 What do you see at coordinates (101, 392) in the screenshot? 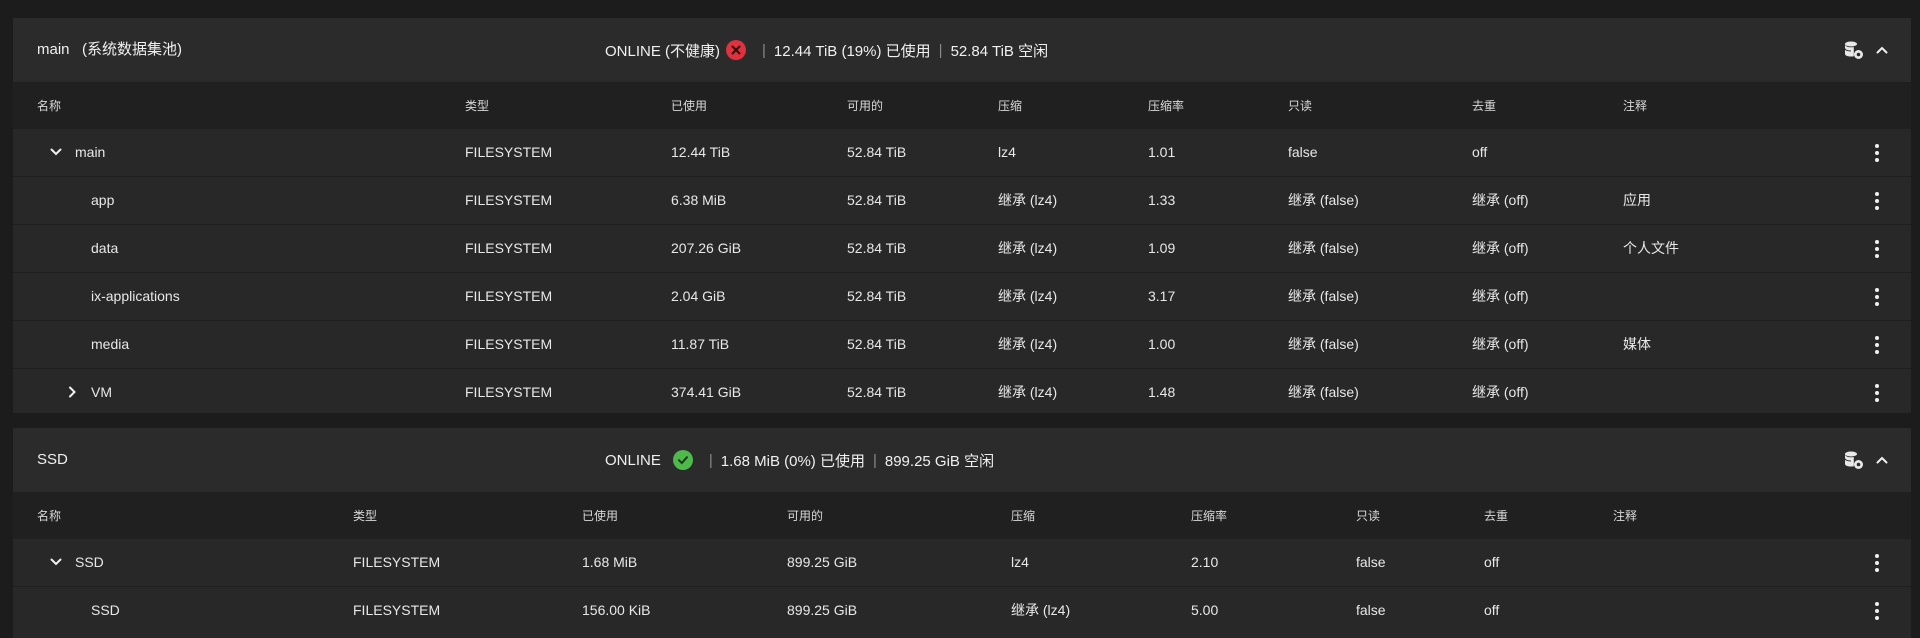
I see `dataset-name: VM` at bounding box center [101, 392].